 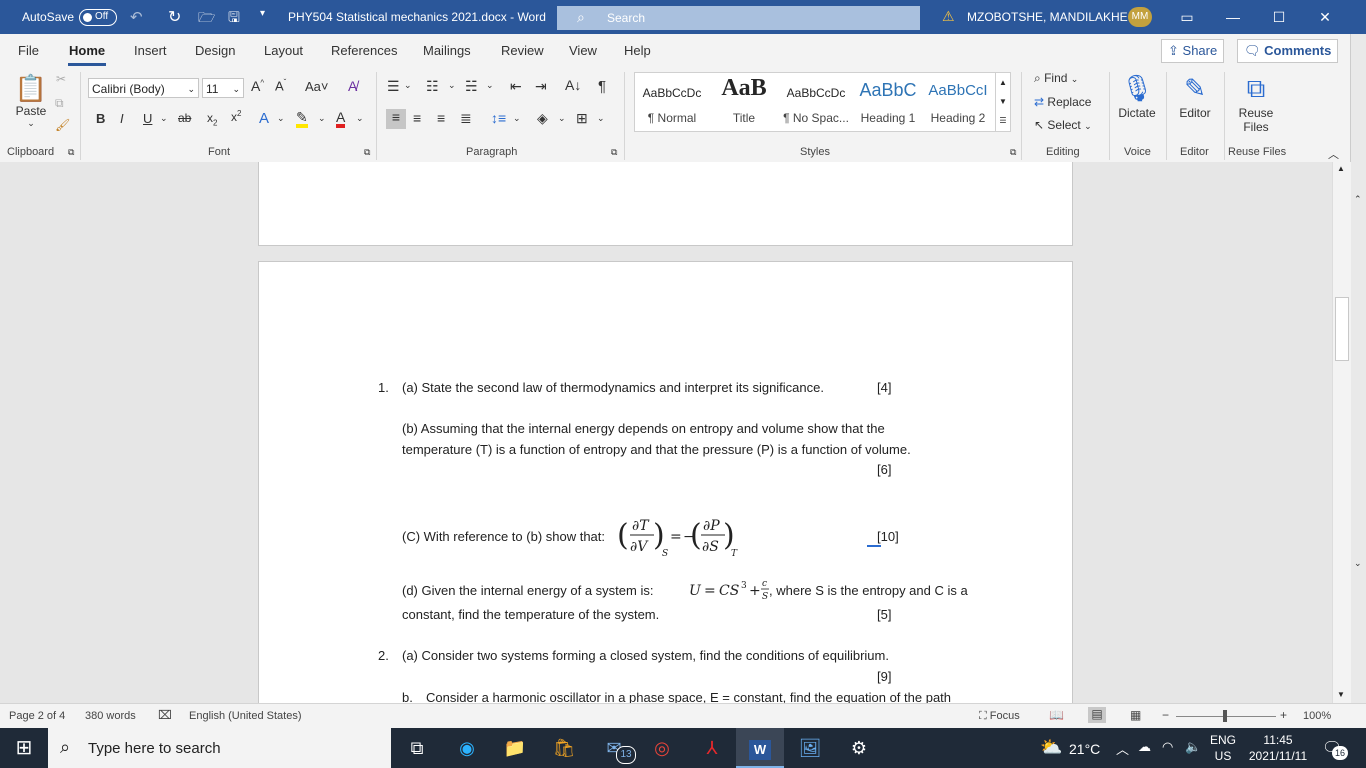 I want to click on bullets-icon: ☰, so click(x=393, y=86).